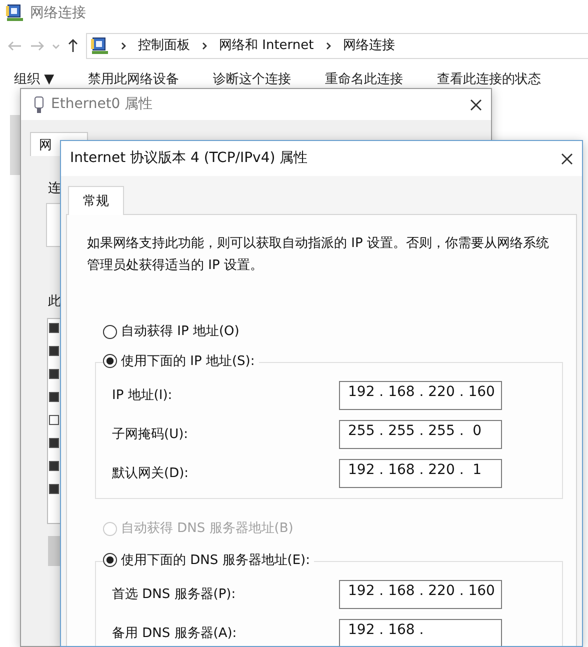 This screenshot has height=647, width=588. Describe the element at coordinates (54, 189) in the screenshot. I see `field-label: 连` at that location.